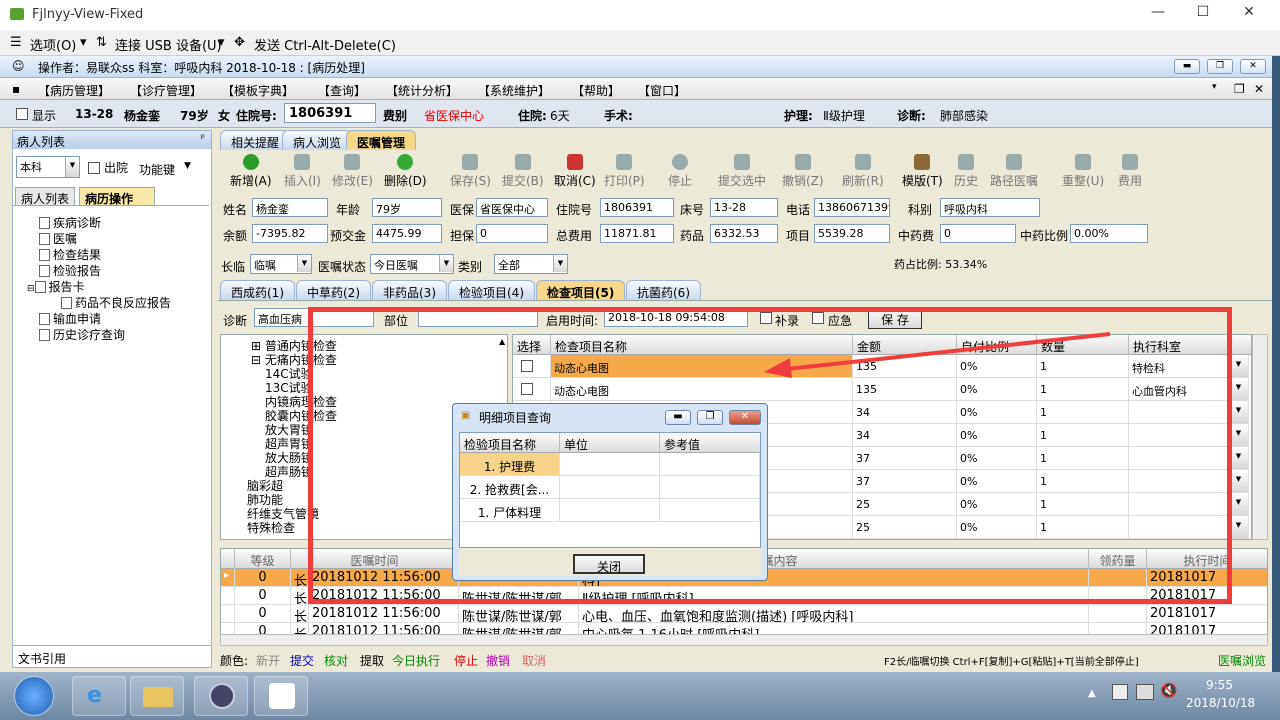  What do you see at coordinates (34, 696) in the screenshot?
I see `start-icon` at bounding box center [34, 696].